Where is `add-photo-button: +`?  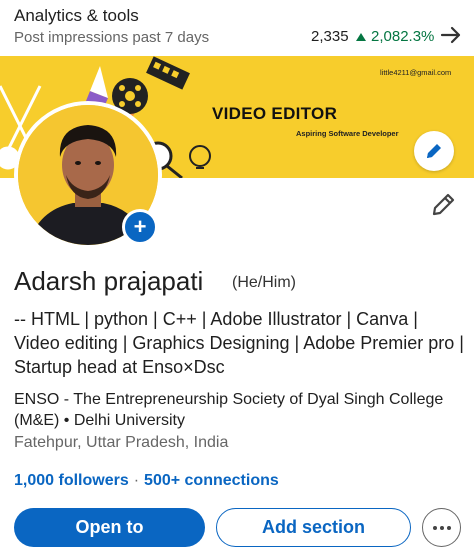 add-photo-button: + is located at coordinates (140, 227).